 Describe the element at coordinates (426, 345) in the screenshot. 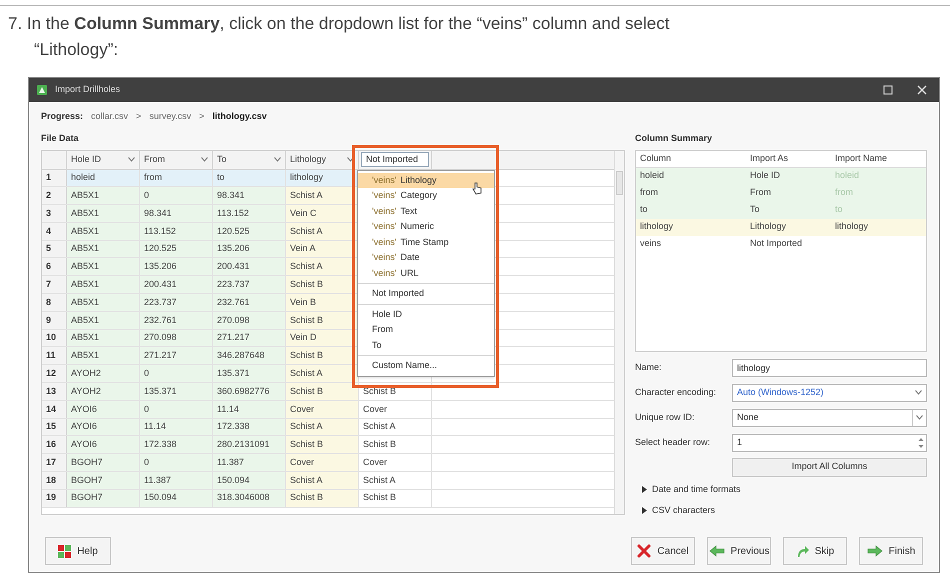

I see `menu-item: To` at that location.